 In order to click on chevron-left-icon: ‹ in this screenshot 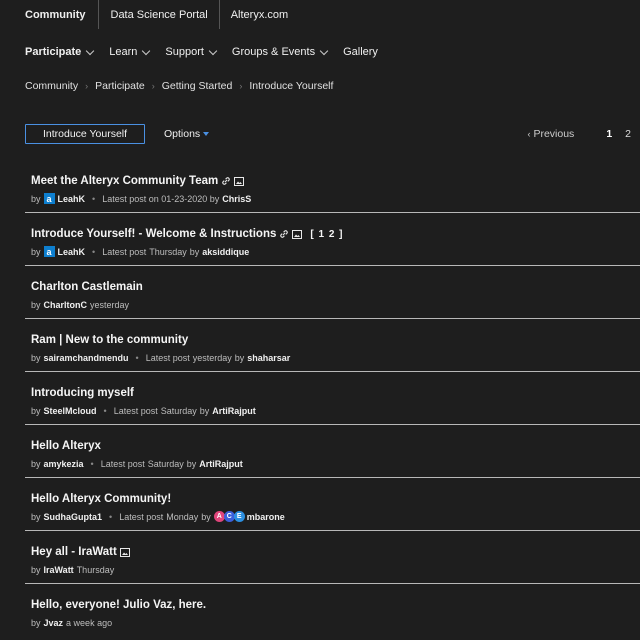, I will do `click(529, 134)`.